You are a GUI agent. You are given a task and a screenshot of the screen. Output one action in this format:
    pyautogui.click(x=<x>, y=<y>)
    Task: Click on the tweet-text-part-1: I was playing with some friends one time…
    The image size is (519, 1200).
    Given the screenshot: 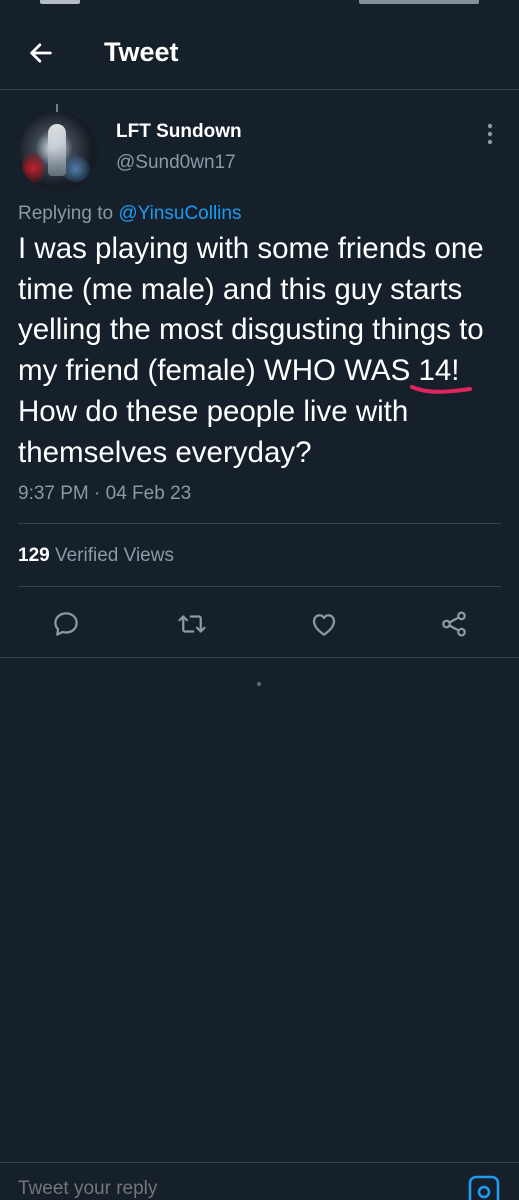 What is the action you would take?
    pyautogui.click(x=251, y=310)
    